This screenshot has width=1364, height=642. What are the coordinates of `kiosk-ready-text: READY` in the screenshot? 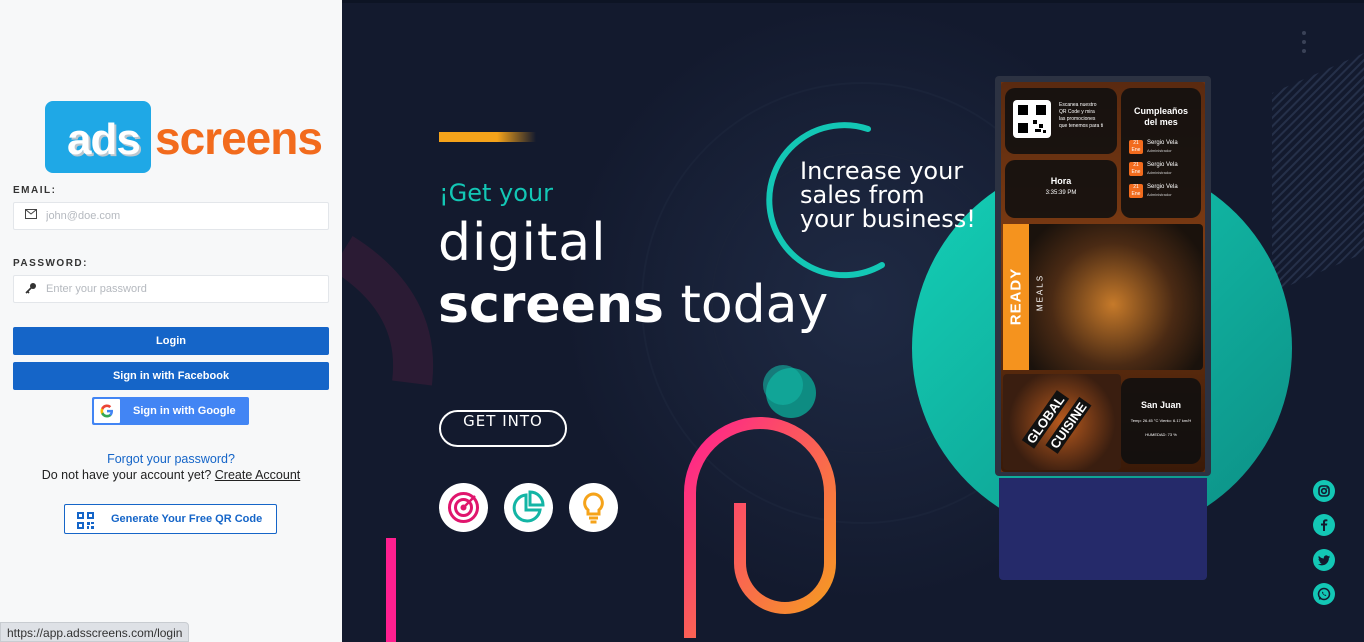 It's located at (1016, 296).